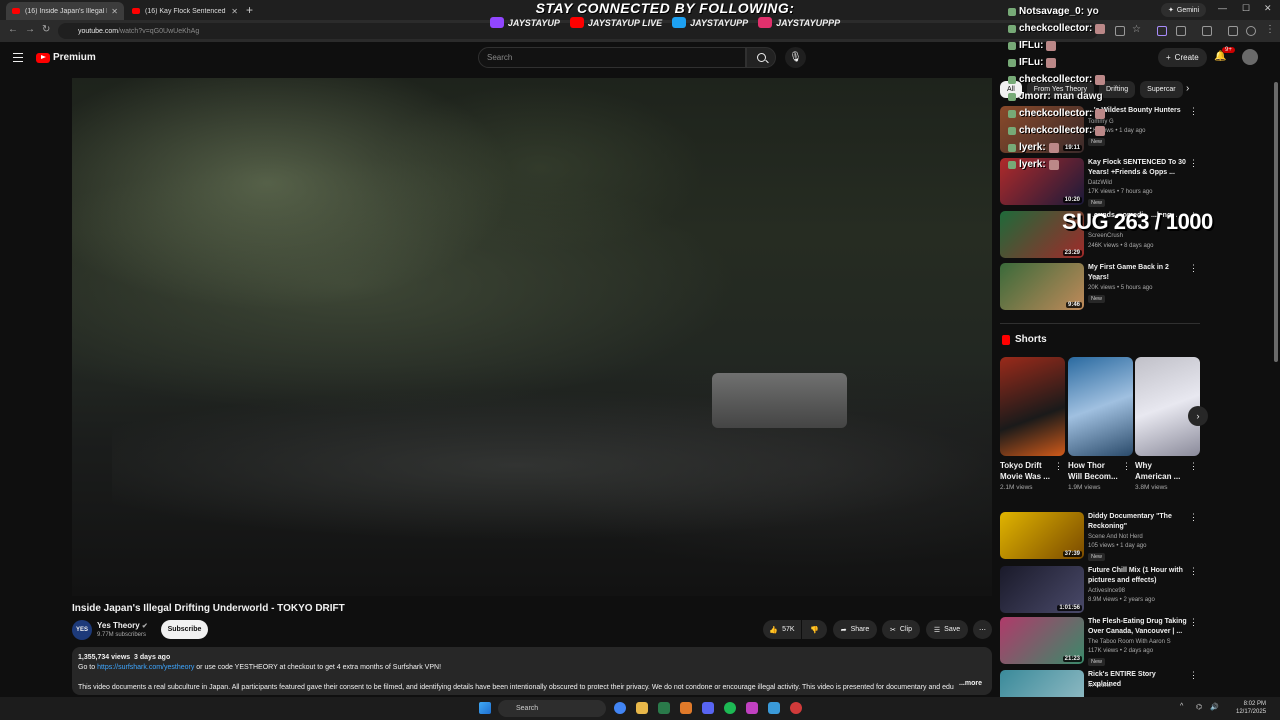 Image resolution: width=1280 pixels, height=720 pixels. Describe the element at coordinates (533, 22) in the screenshot. I see `twitch-handle-text: JAYSTAYUP` at that location.